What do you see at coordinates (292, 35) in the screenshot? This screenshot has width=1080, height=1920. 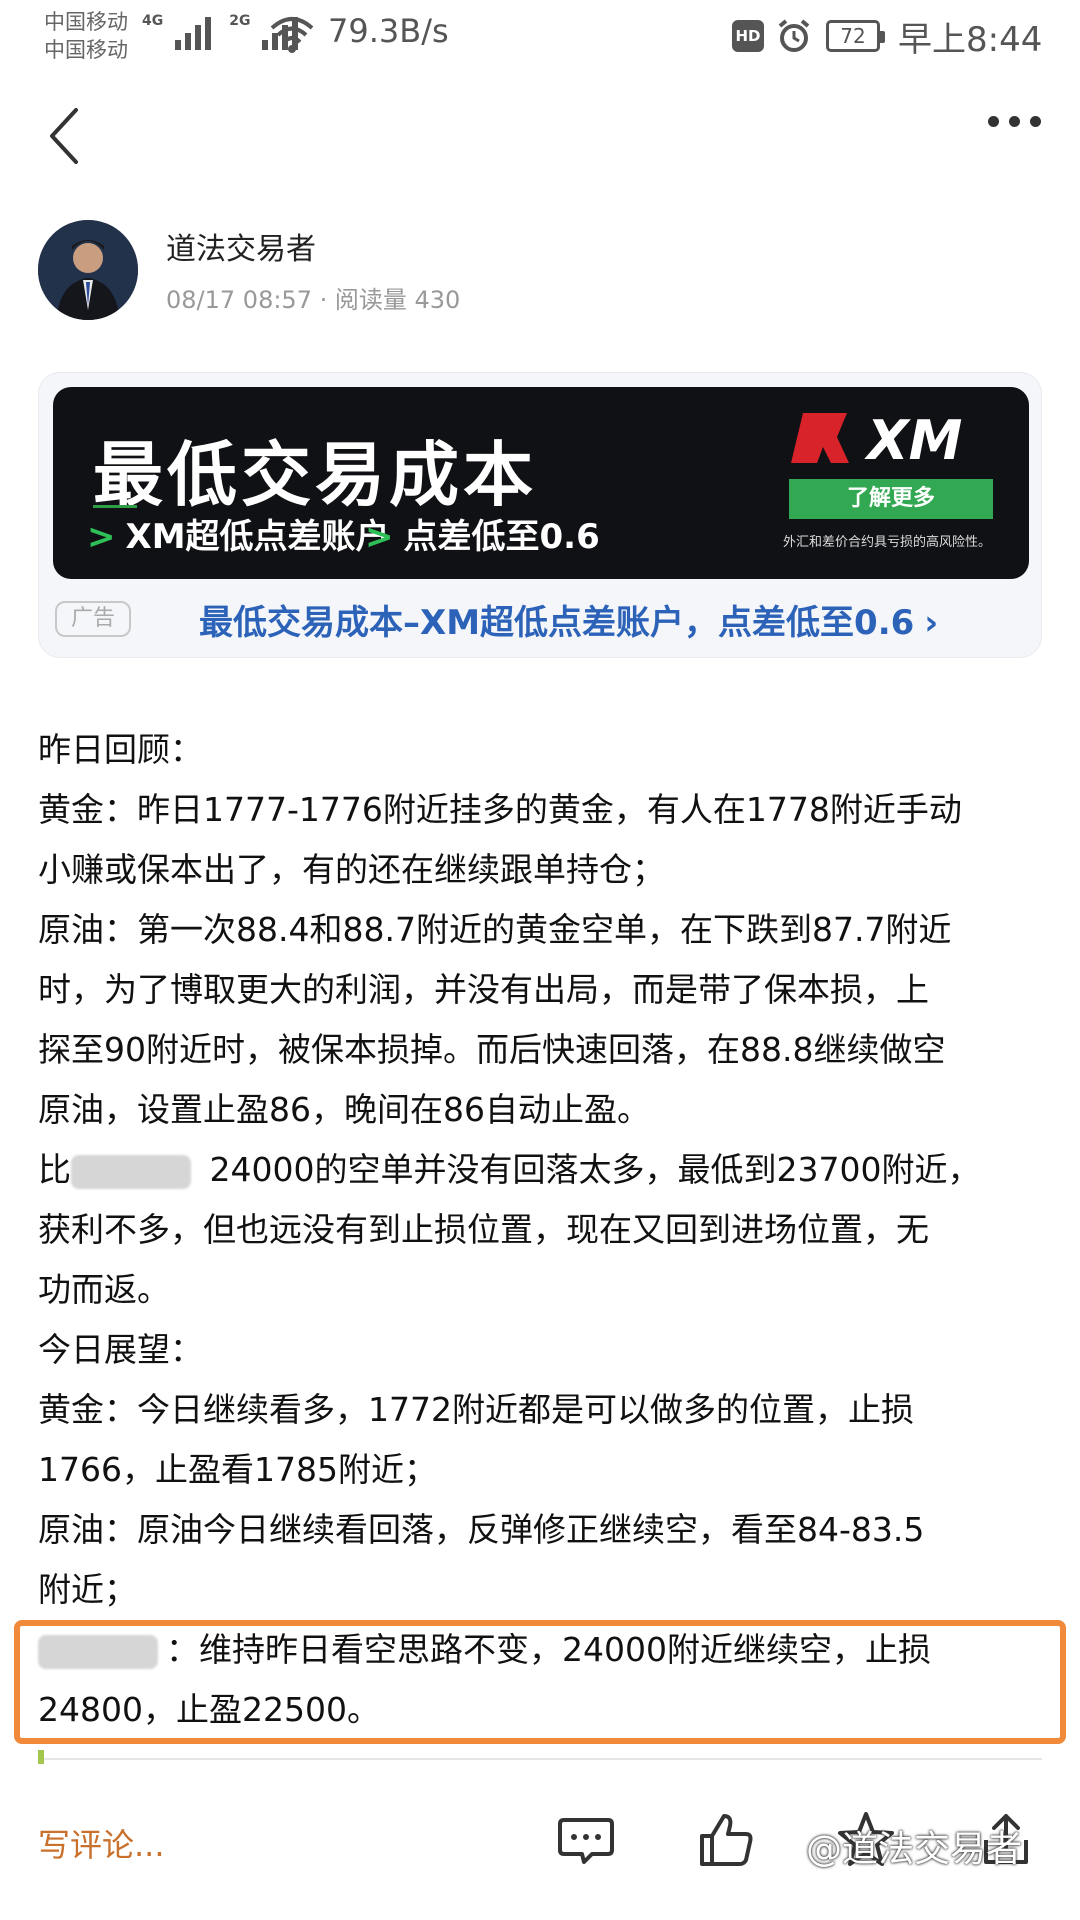 I see `wifi-icon` at bounding box center [292, 35].